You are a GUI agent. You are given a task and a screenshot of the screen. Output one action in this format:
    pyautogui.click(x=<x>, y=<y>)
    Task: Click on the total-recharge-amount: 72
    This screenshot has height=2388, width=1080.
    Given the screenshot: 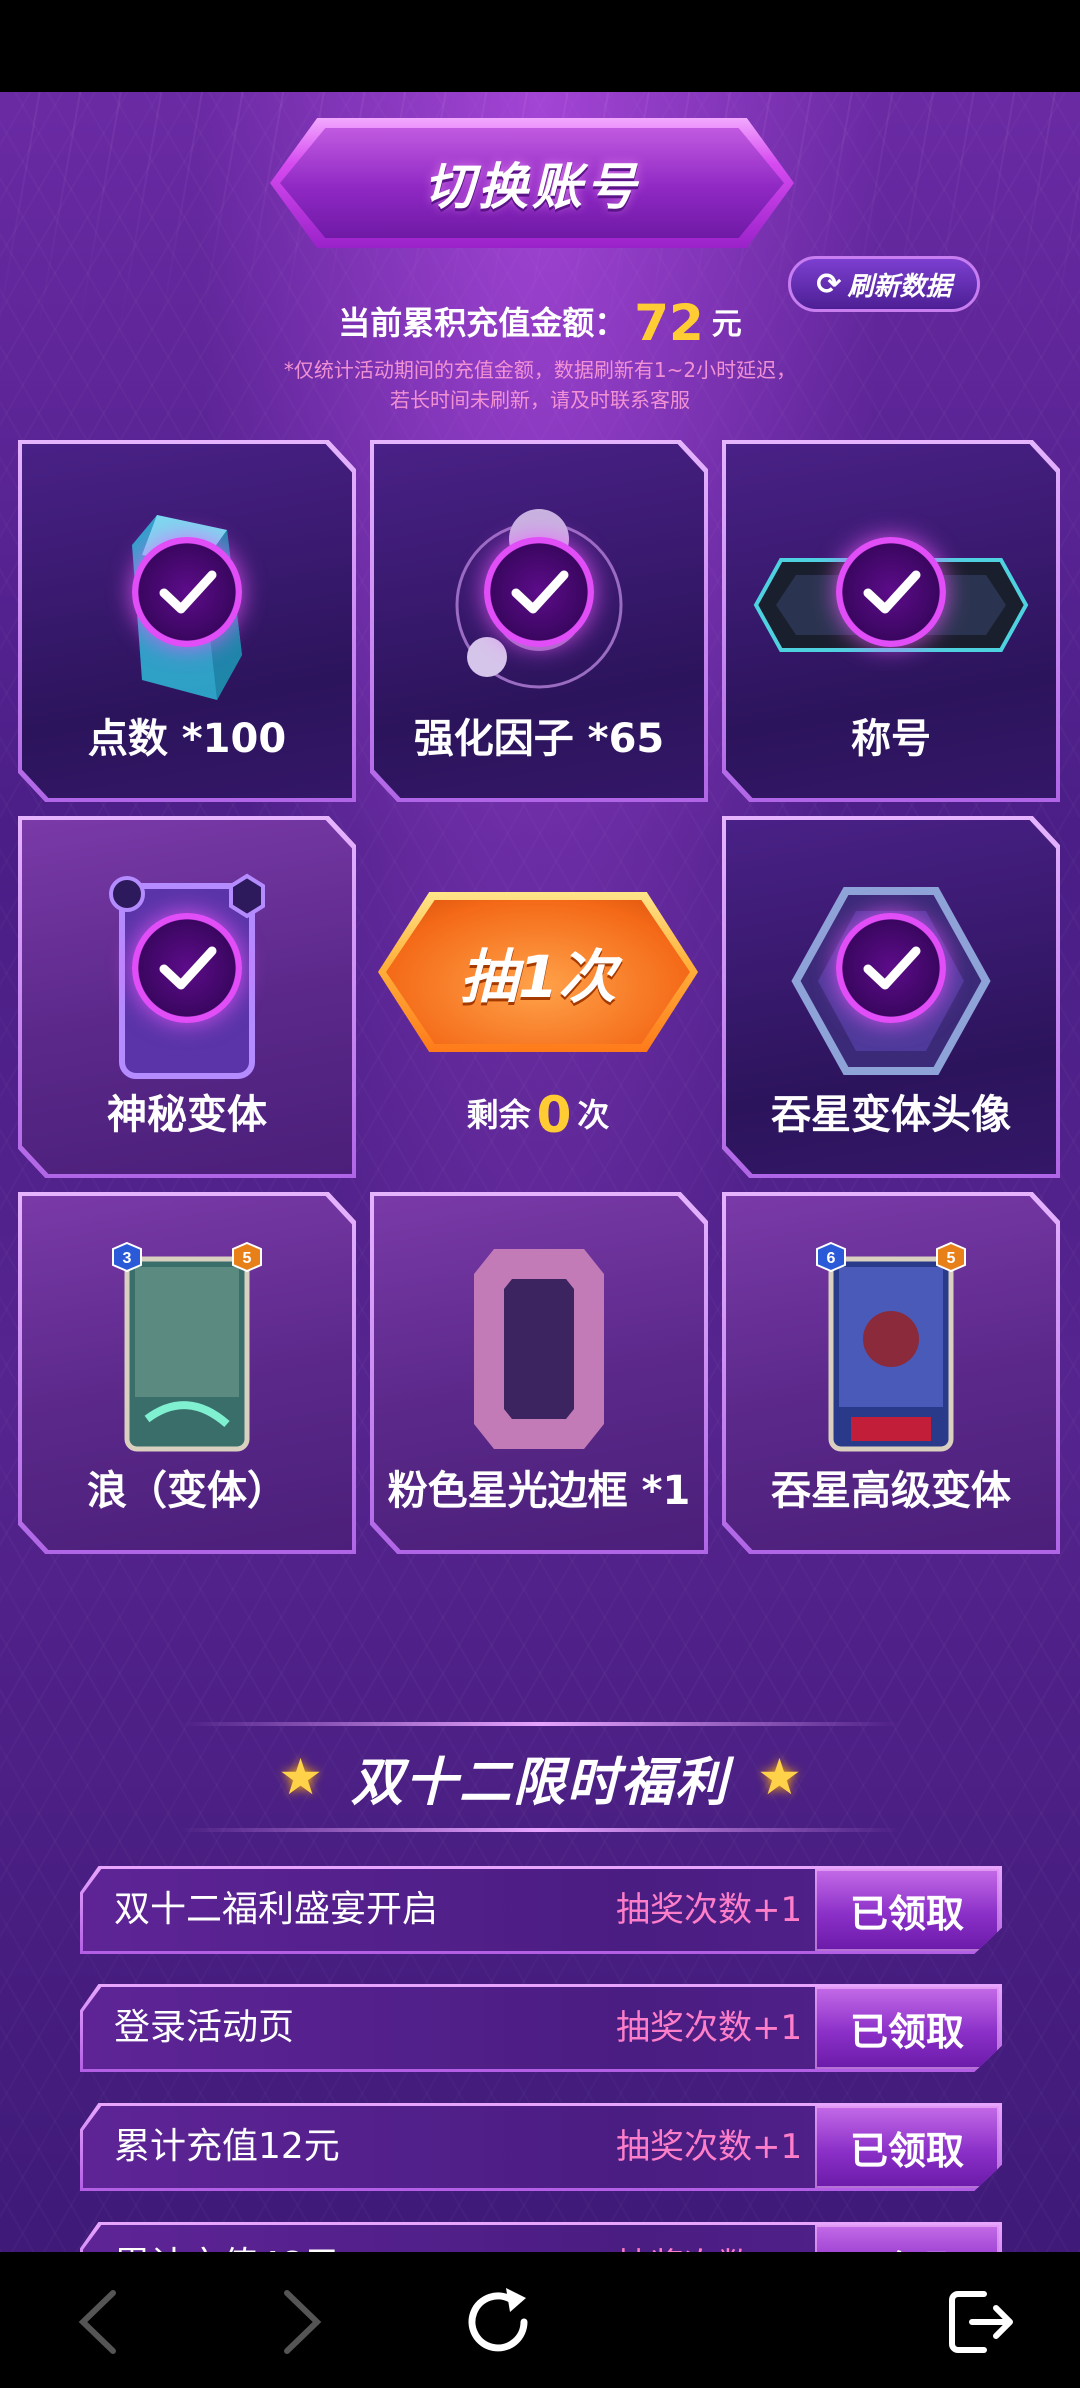 What is the action you would take?
    pyautogui.click(x=669, y=323)
    